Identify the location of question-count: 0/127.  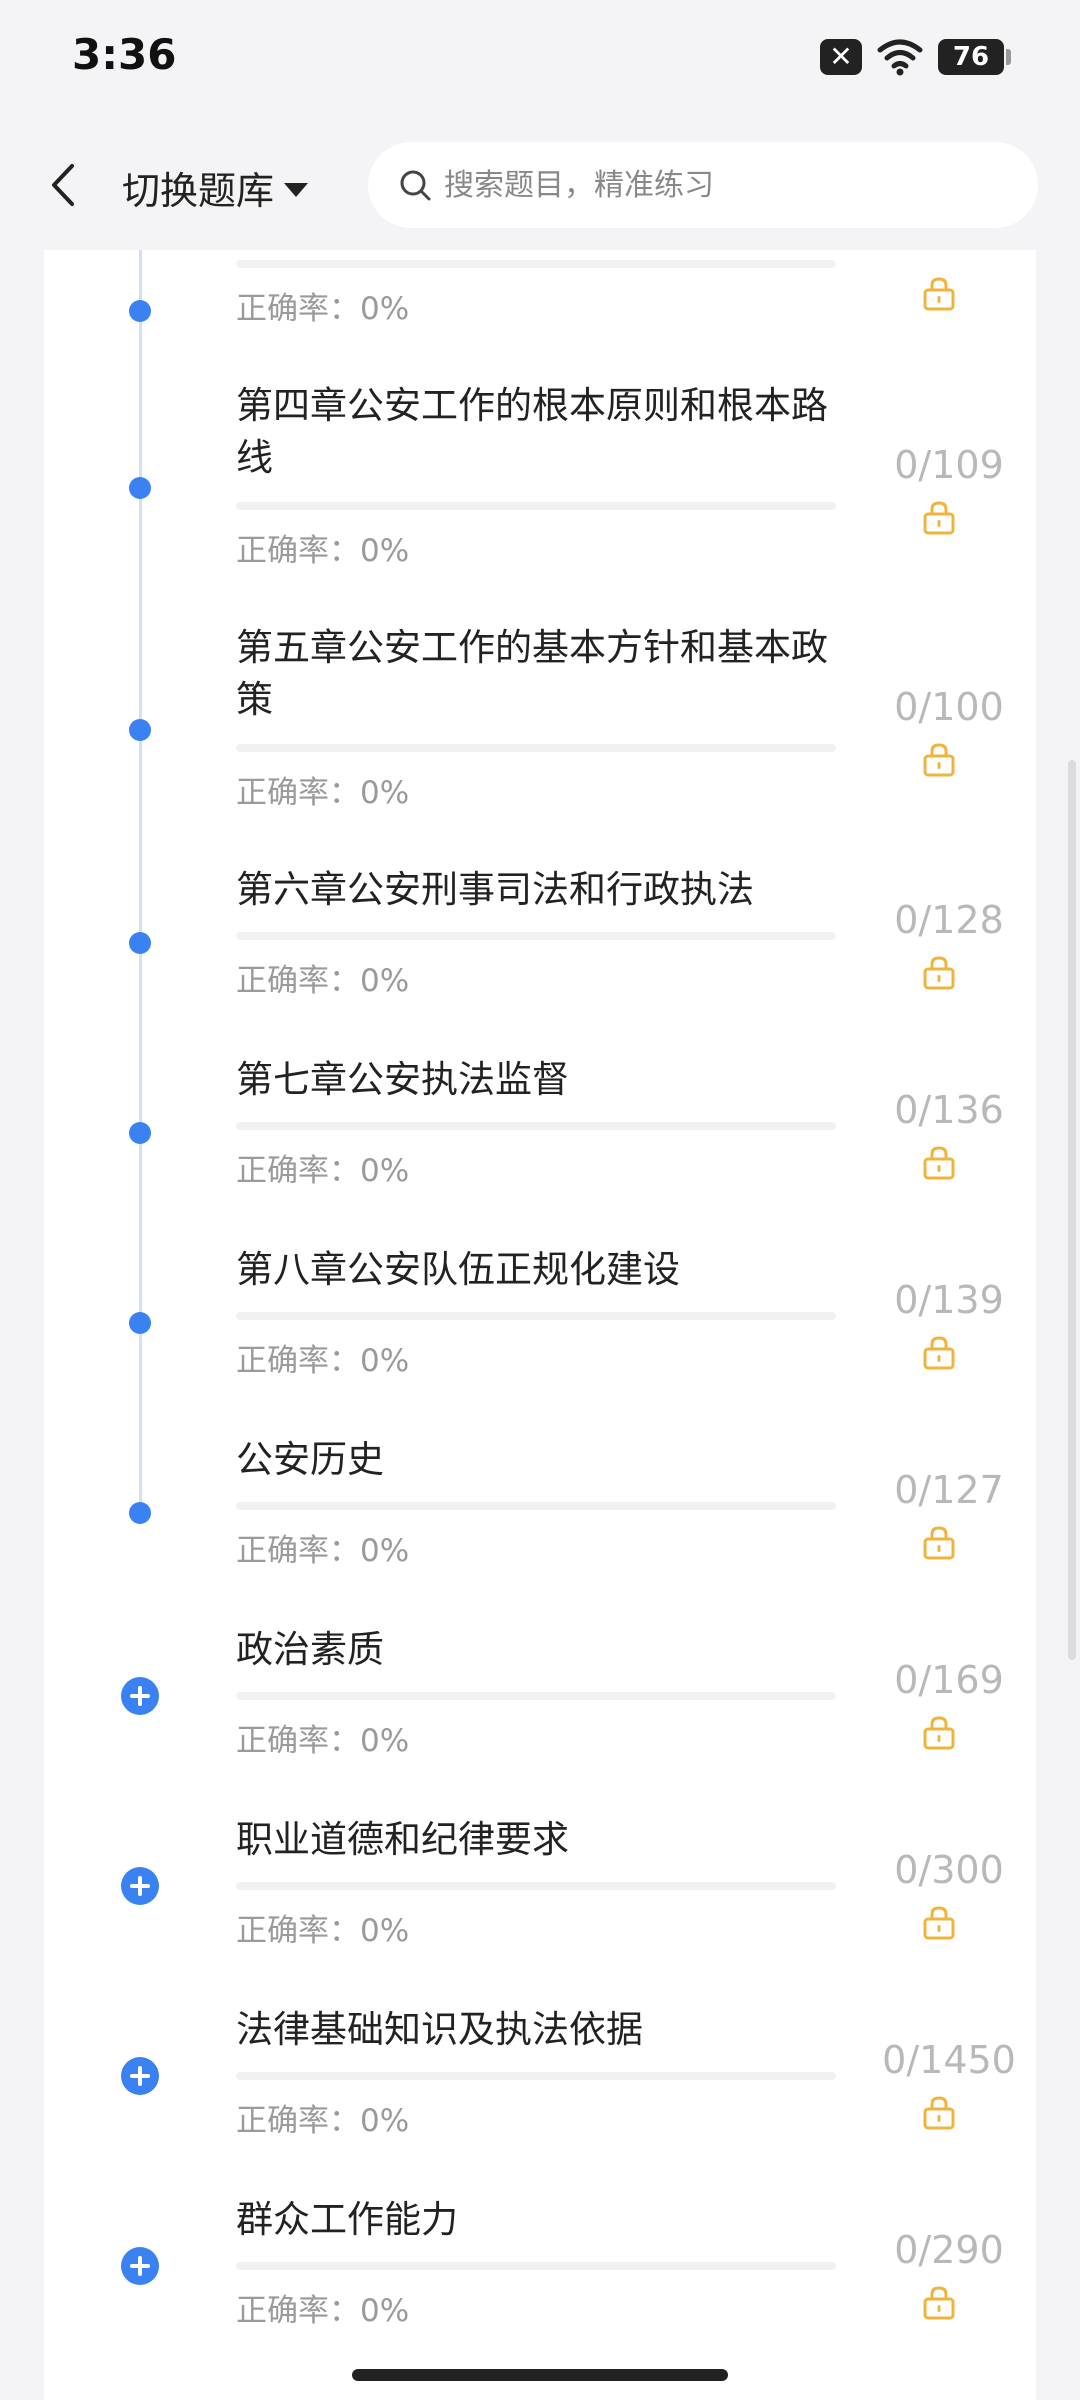
(949, 1490).